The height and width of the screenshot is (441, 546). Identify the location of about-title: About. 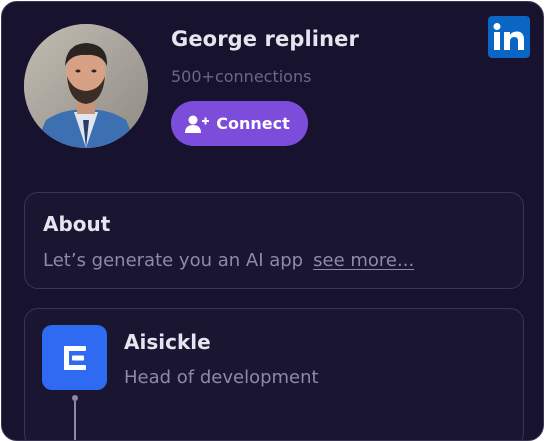
(77, 224).